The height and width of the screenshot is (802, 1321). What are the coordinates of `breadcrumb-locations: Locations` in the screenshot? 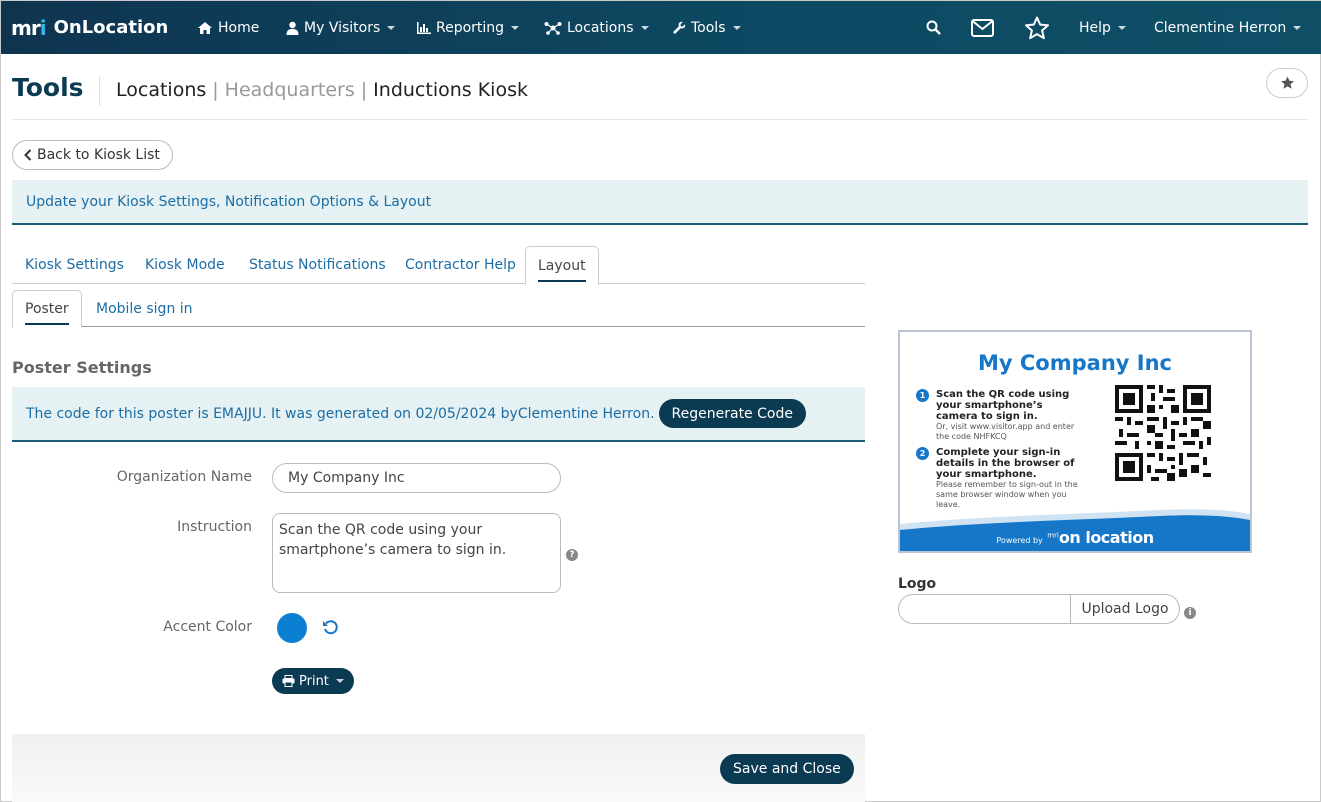 It's located at (161, 90).